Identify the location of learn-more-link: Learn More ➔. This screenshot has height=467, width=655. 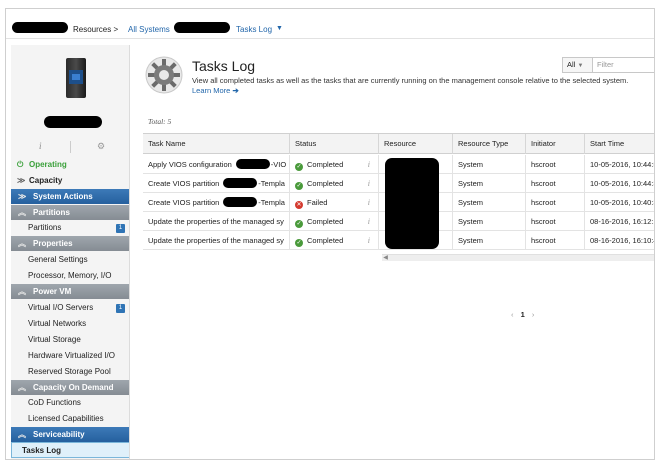
(215, 90).